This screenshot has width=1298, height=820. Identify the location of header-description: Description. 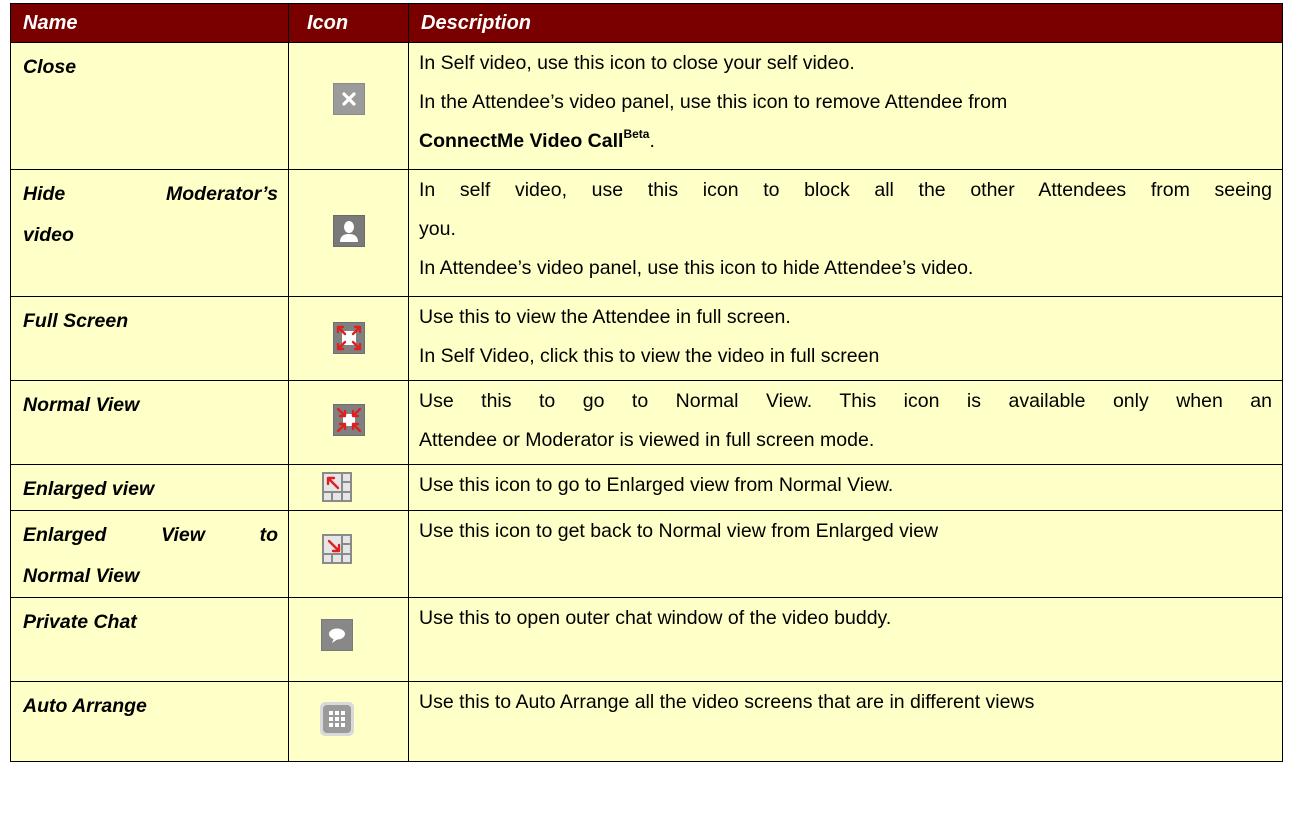
(845, 23).